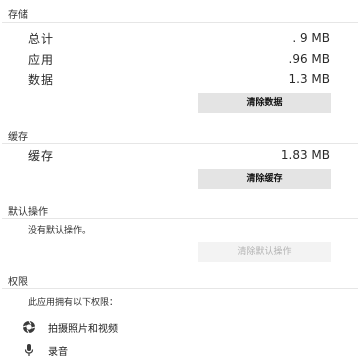 The height and width of the screenshot is (360, 360). I want to click on storage-row-label: 总计, so click(41, 38).